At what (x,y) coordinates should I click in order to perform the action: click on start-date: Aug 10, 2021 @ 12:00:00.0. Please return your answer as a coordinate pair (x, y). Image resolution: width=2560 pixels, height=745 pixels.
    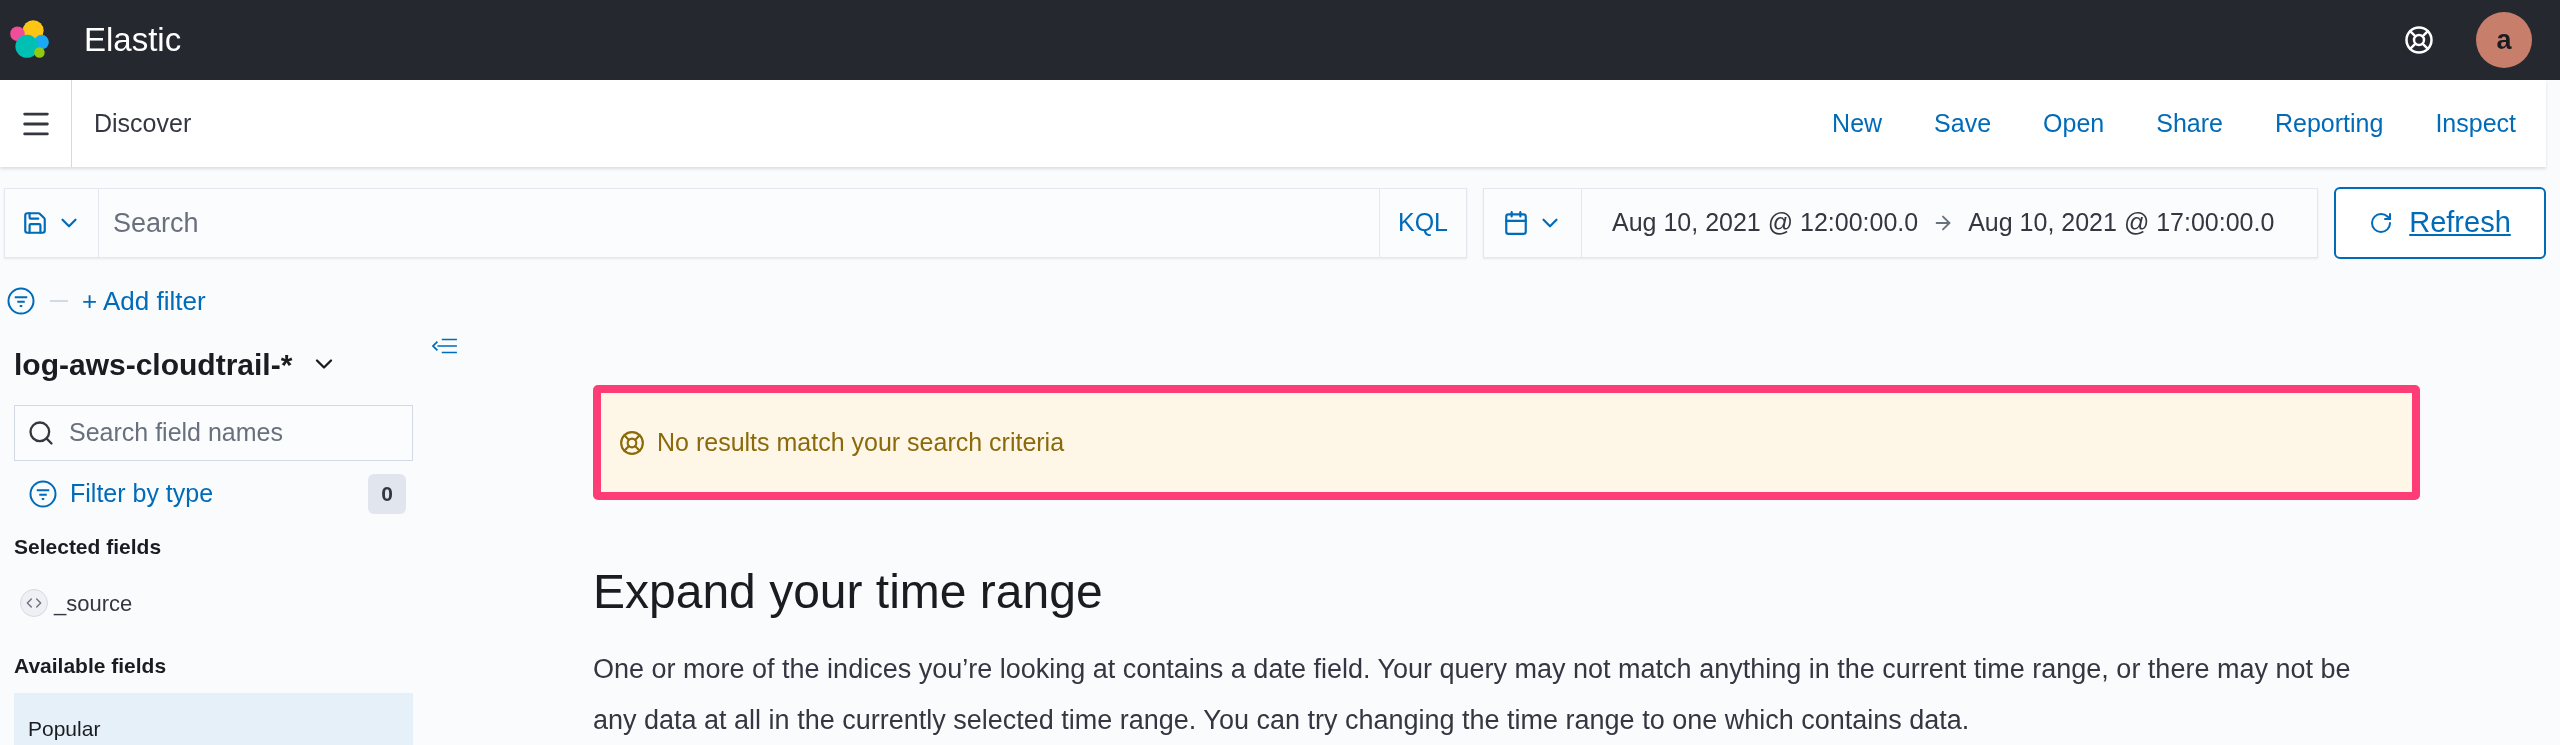
    Looking at the image, I should click on (1765, 223).